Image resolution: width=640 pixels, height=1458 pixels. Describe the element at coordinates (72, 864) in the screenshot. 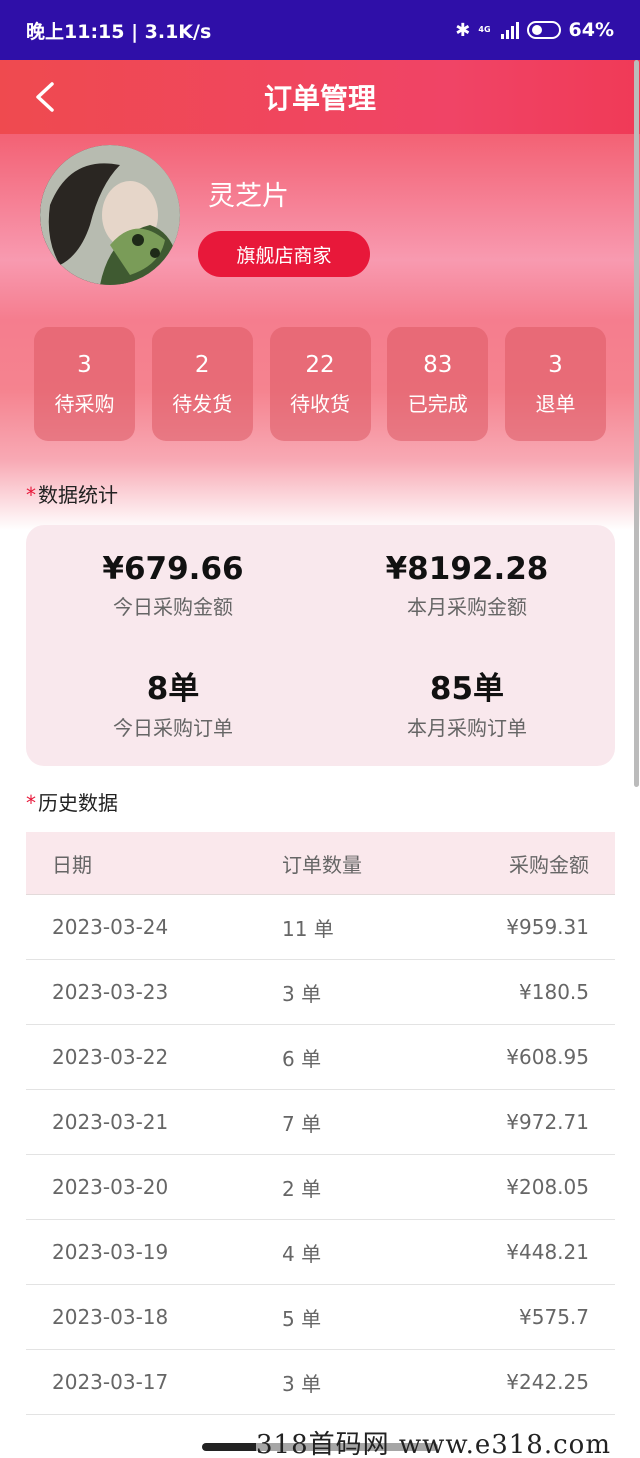

I see `header-date: 日期` at that location.